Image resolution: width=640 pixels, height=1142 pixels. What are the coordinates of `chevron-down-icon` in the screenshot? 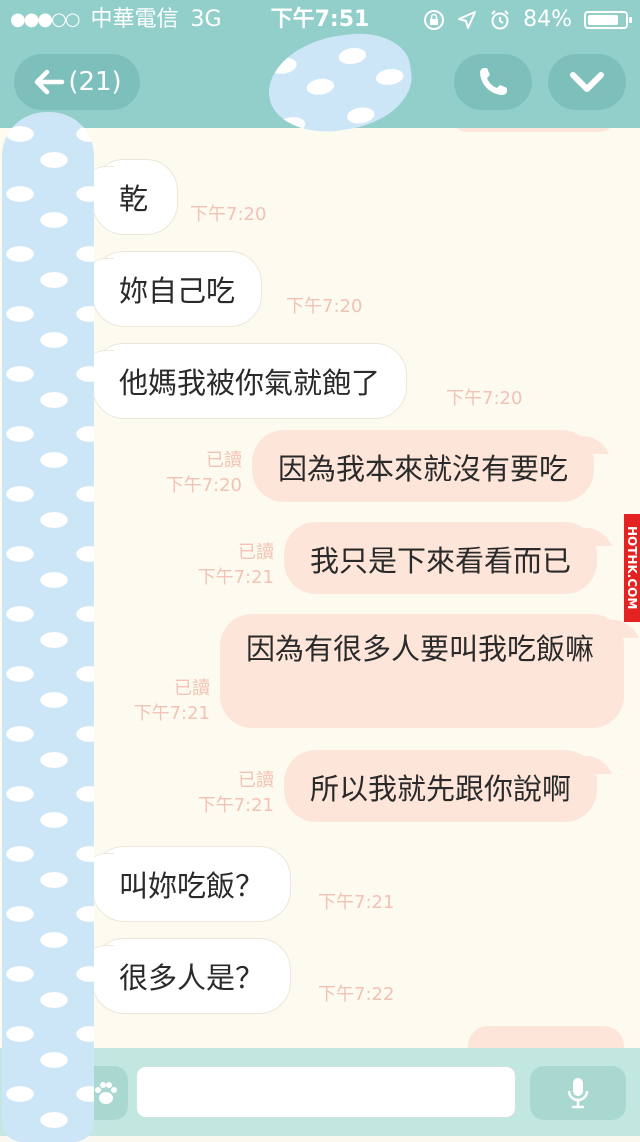 It's located at (587, 82).